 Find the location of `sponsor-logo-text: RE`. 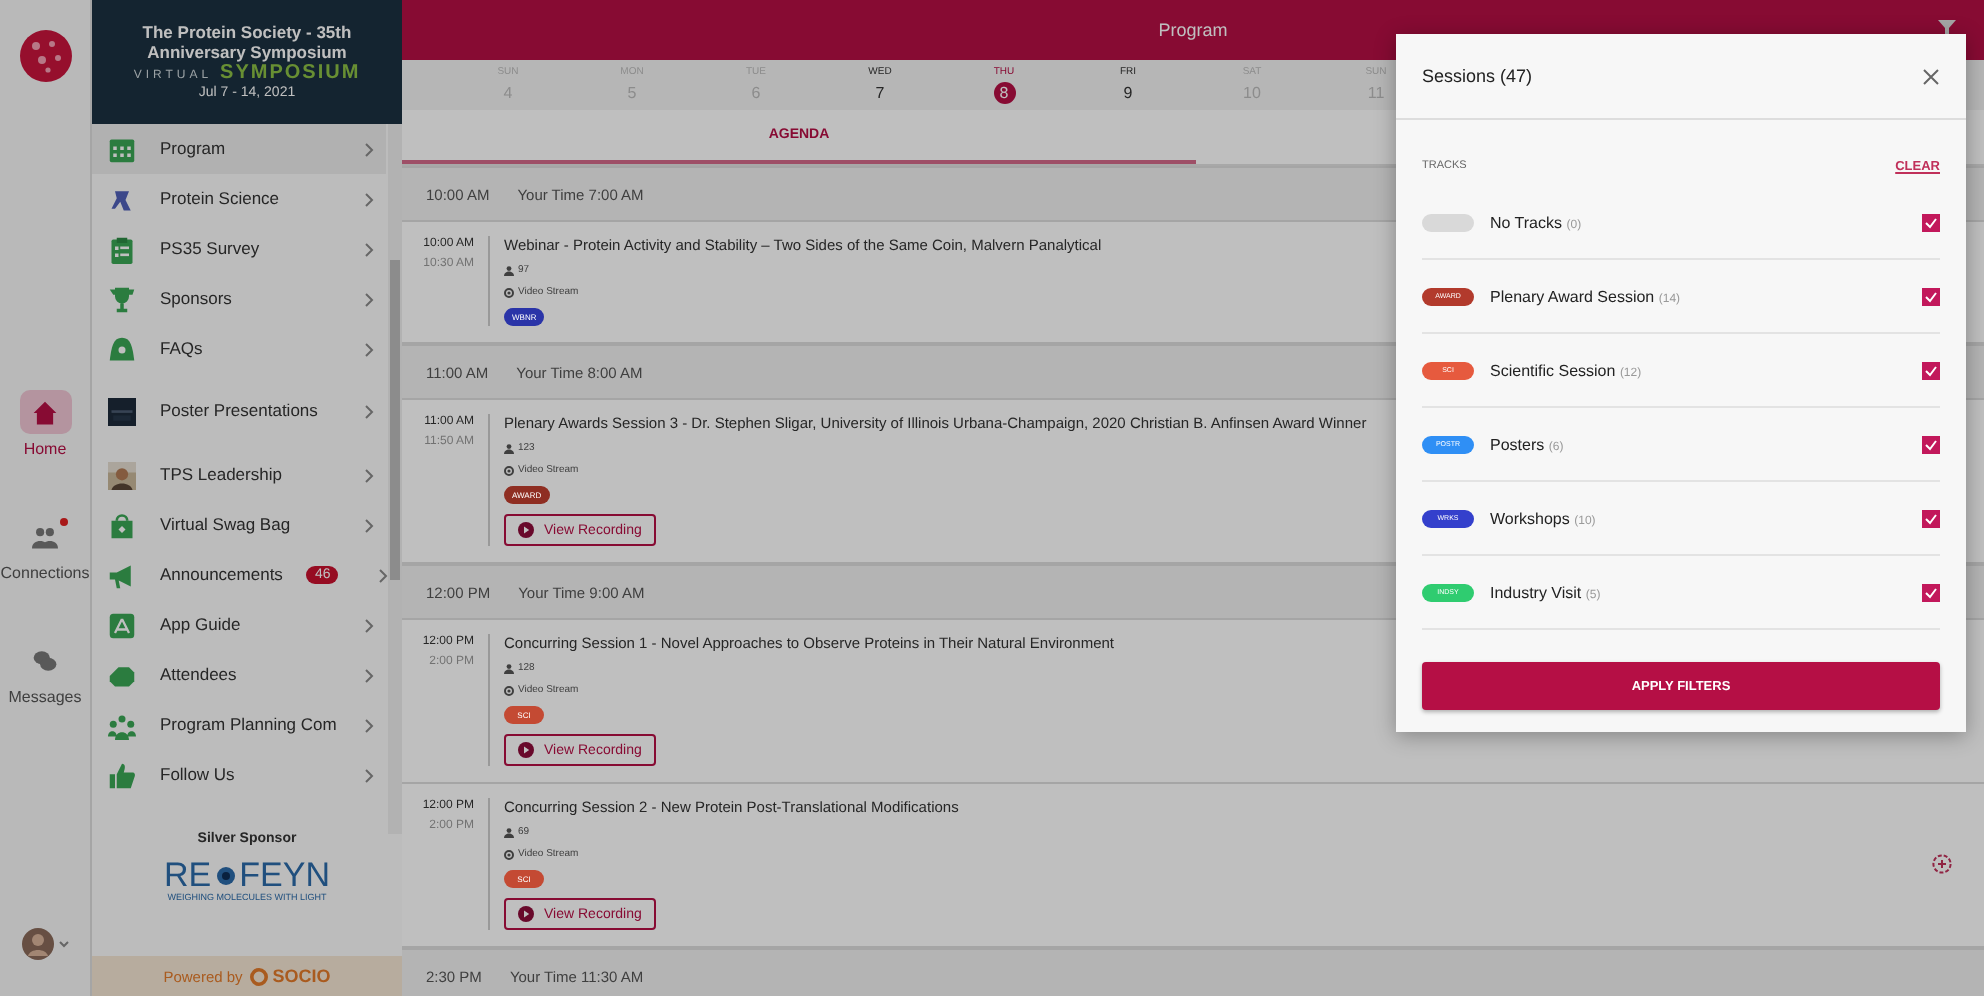

sponsor-logo-text: RE is located at coordinates (188, 875).